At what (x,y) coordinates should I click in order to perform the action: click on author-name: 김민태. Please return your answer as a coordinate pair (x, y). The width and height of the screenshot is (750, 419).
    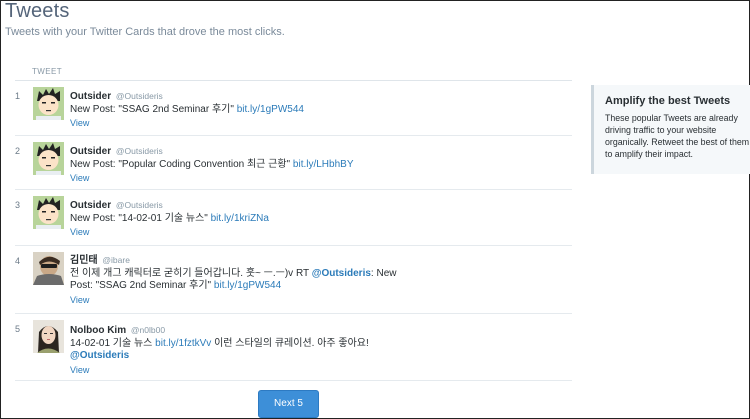
    Looking at the image, I should click on (84, 260).